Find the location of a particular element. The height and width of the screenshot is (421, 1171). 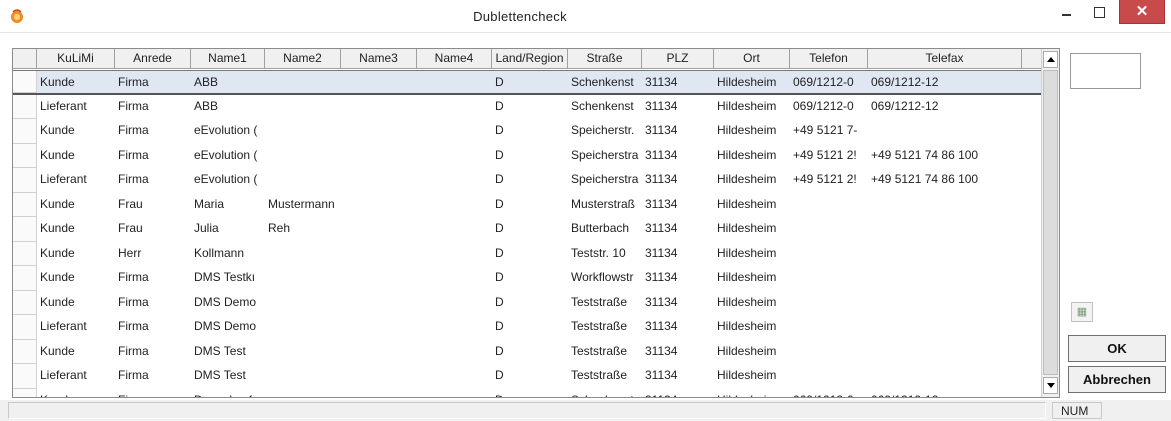

vertical-scrollbar is located at coordinates (1050, 223).